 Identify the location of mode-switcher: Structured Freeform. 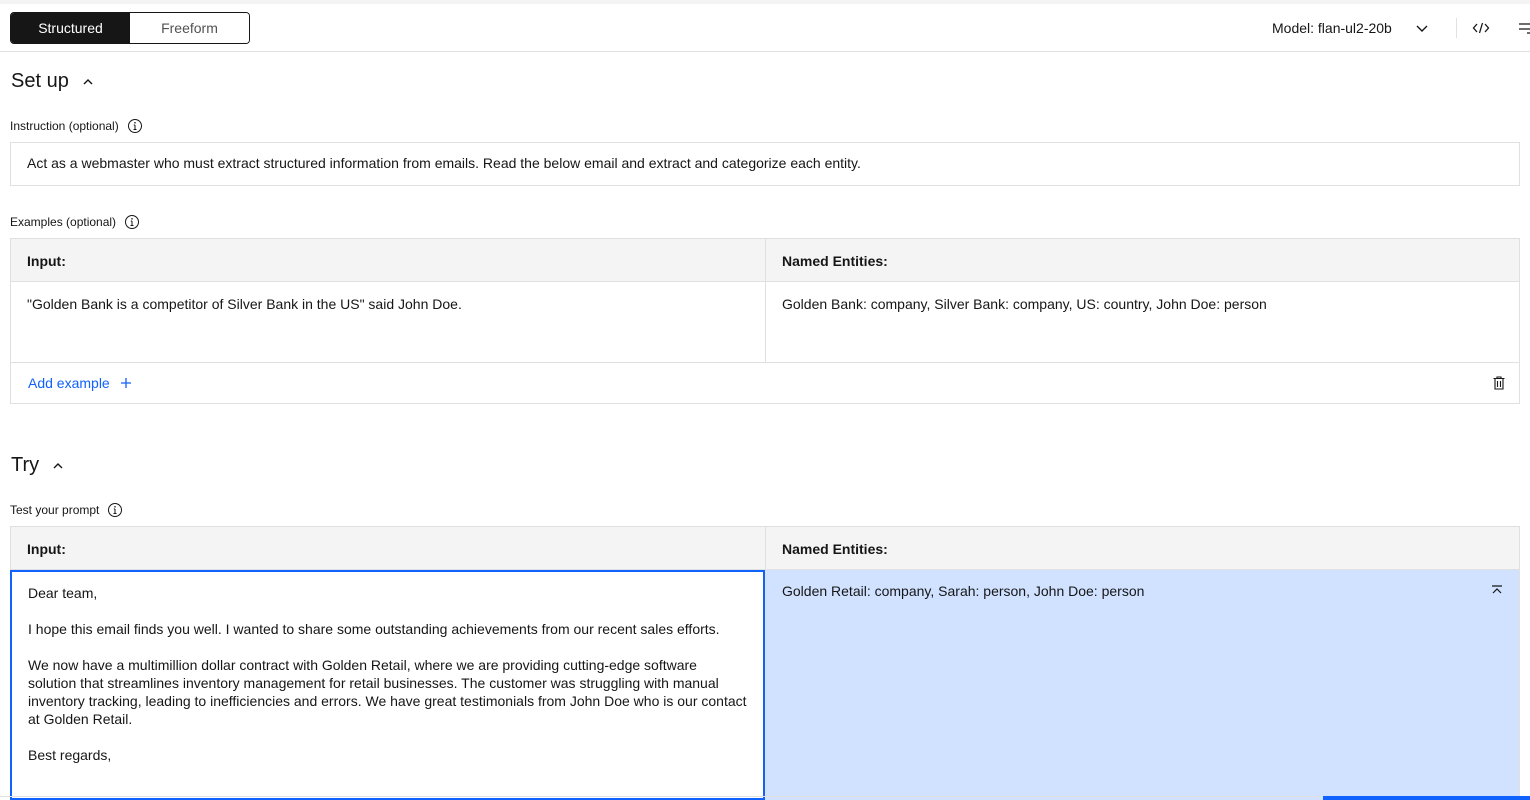
(130, 28).